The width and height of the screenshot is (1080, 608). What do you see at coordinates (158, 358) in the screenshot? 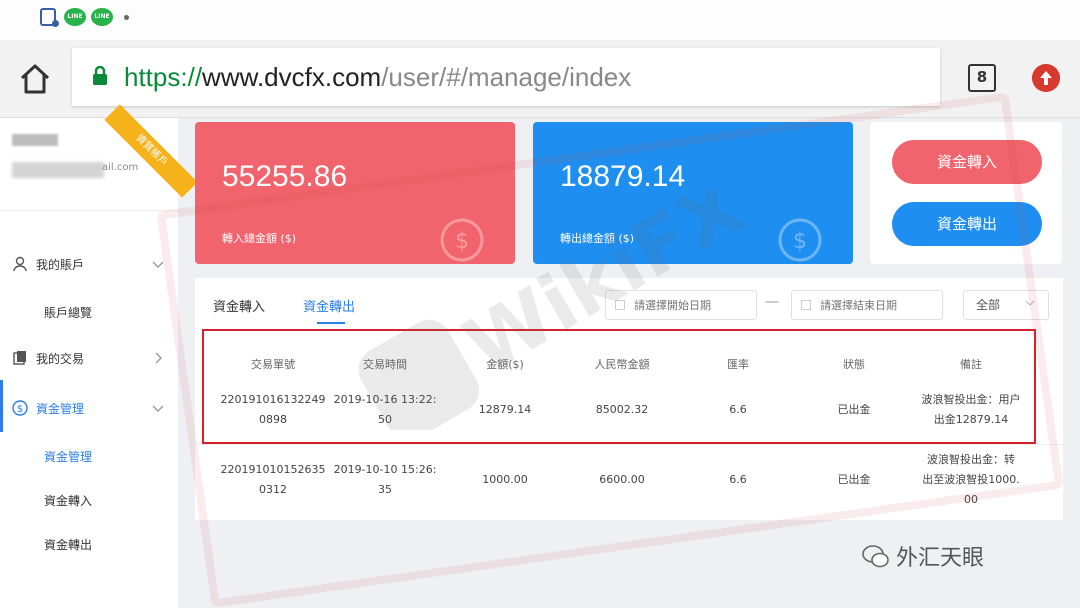
I see `chevron-right-icon` at bounding box center [158, 358].